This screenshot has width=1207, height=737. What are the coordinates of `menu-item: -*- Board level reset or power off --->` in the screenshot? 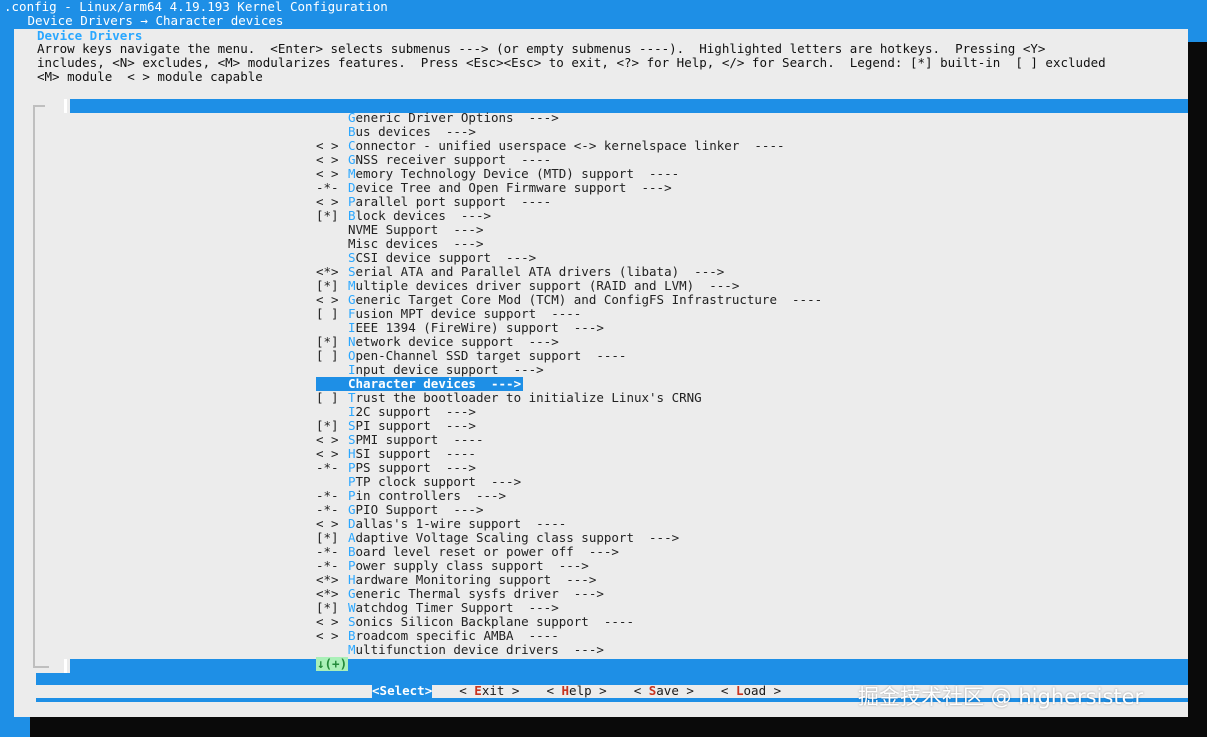 It's located at (569, 552).